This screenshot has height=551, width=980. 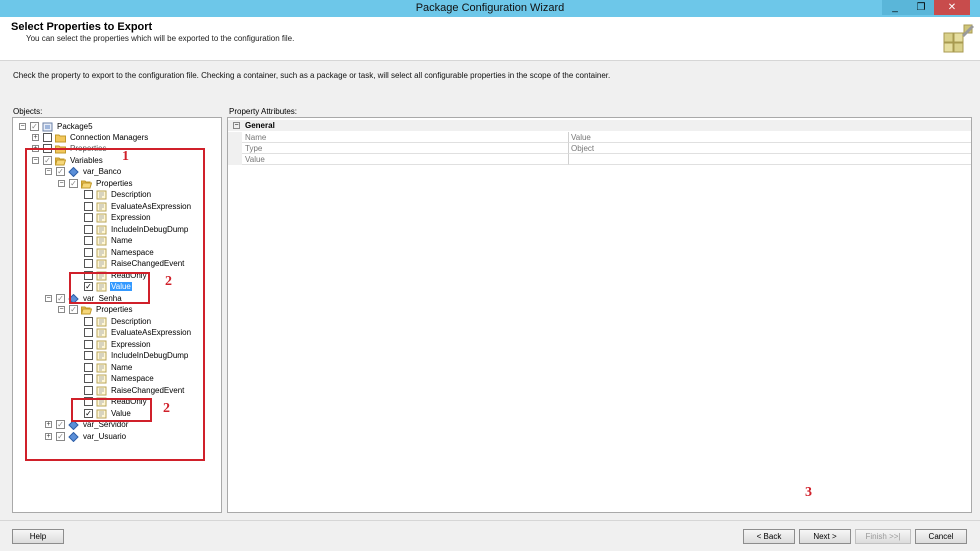 What do you see at coordinates (122, 240) in the screenshot?
I see `tree-label: Name` at bounding box center [122, 240].